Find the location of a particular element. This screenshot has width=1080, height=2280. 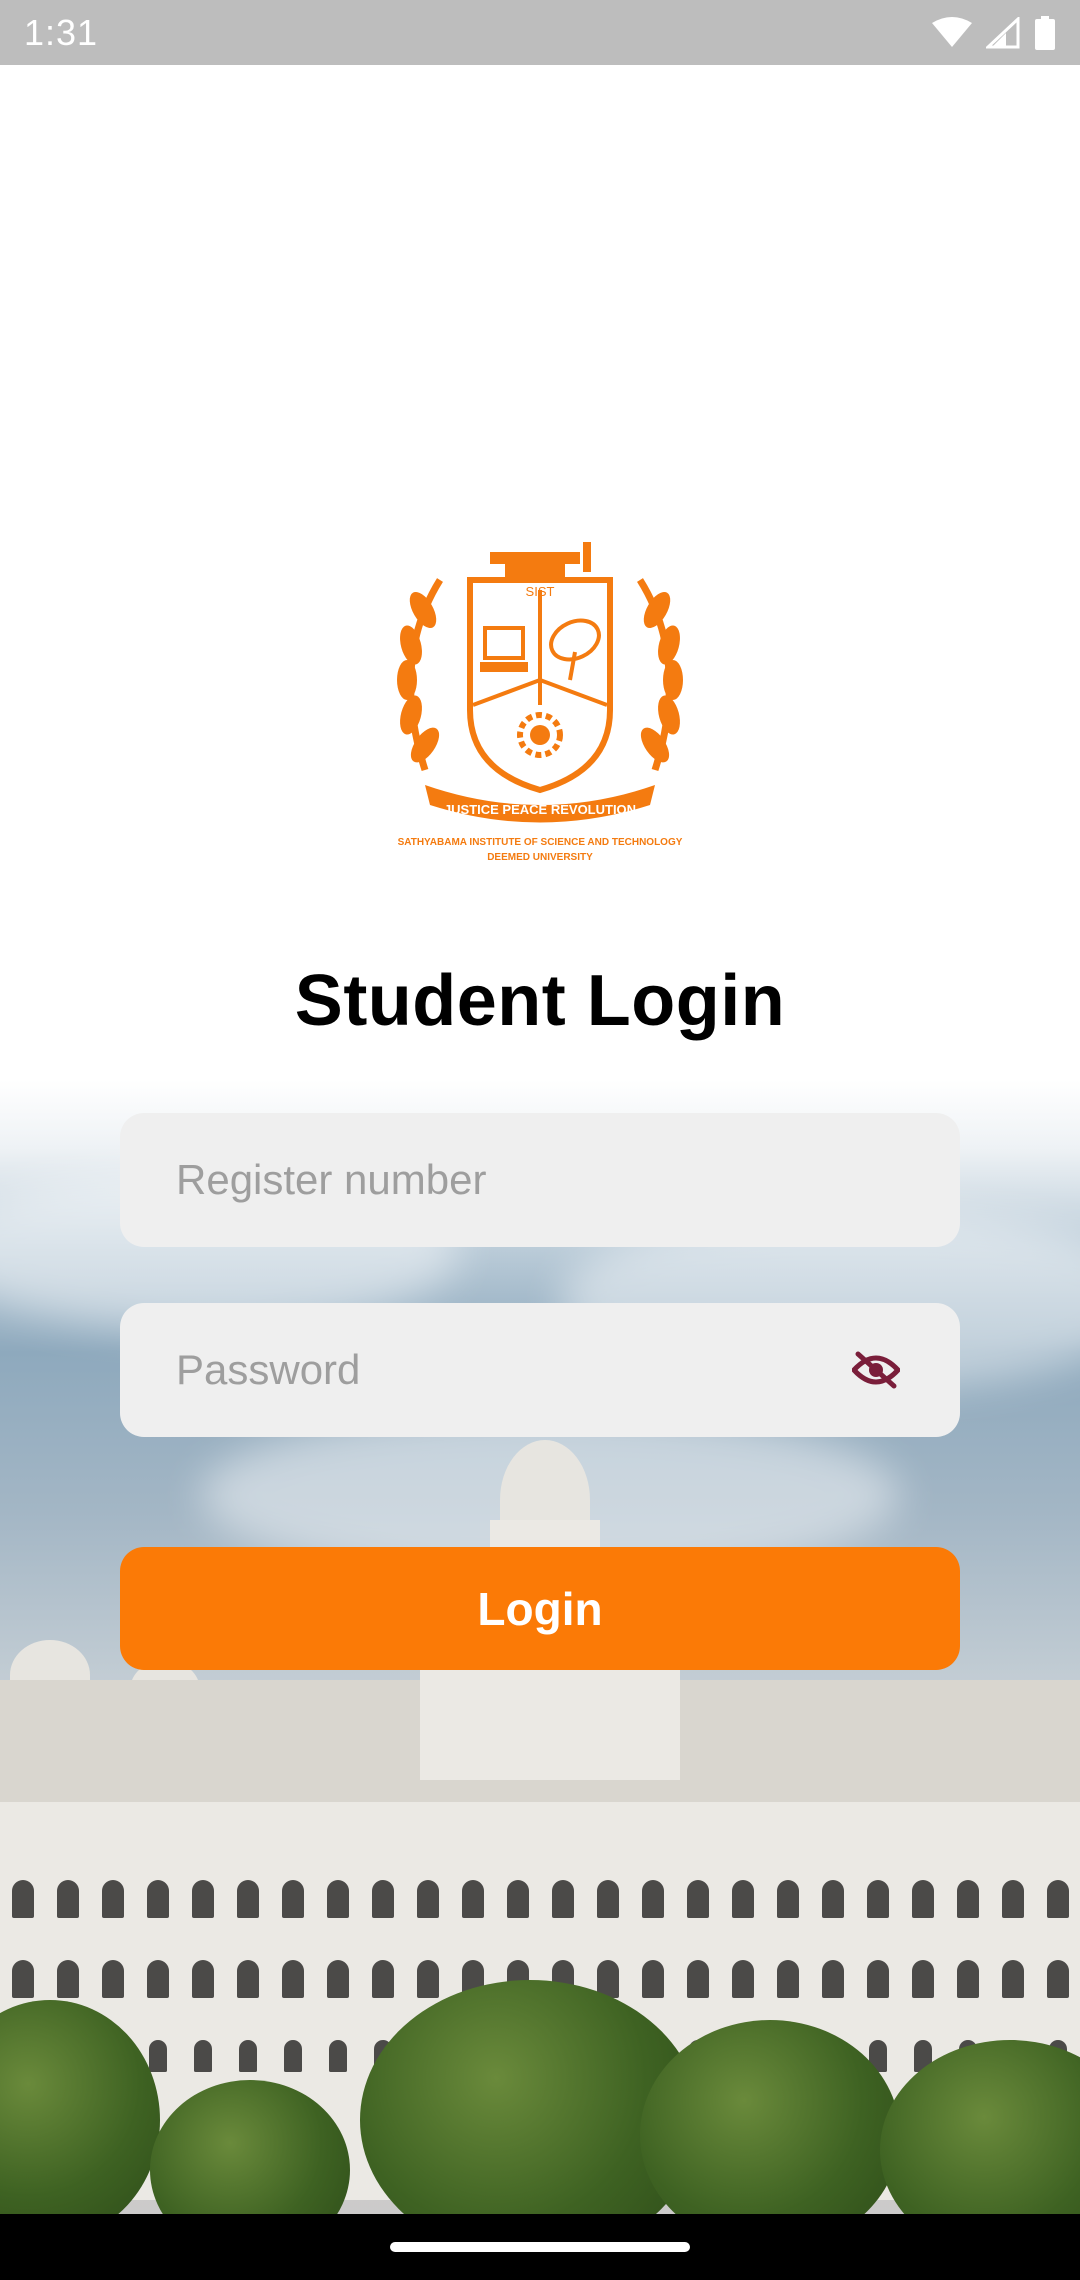

wifi-icon is located at coordinates (952, 32).